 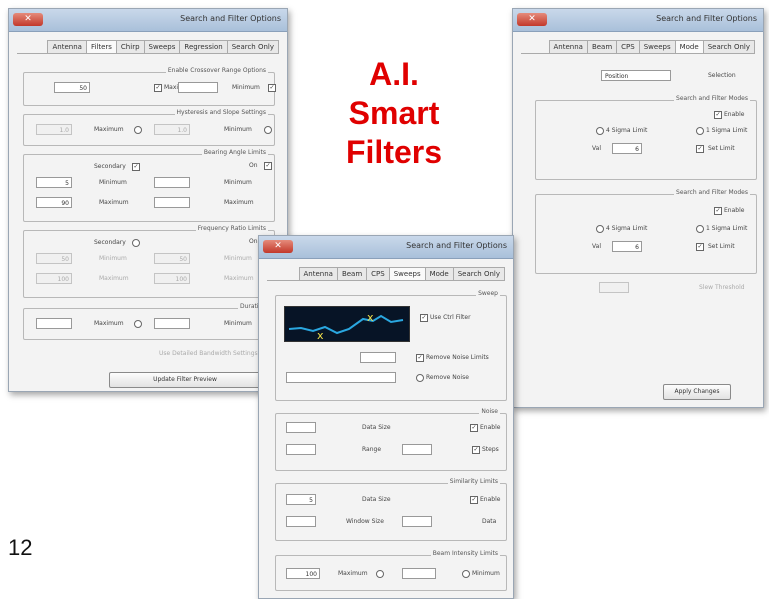 What do you see at coordinates (272, 88) in the screenshot?
I see `min-checkbox: ✓` at bounding box center [272, 88].